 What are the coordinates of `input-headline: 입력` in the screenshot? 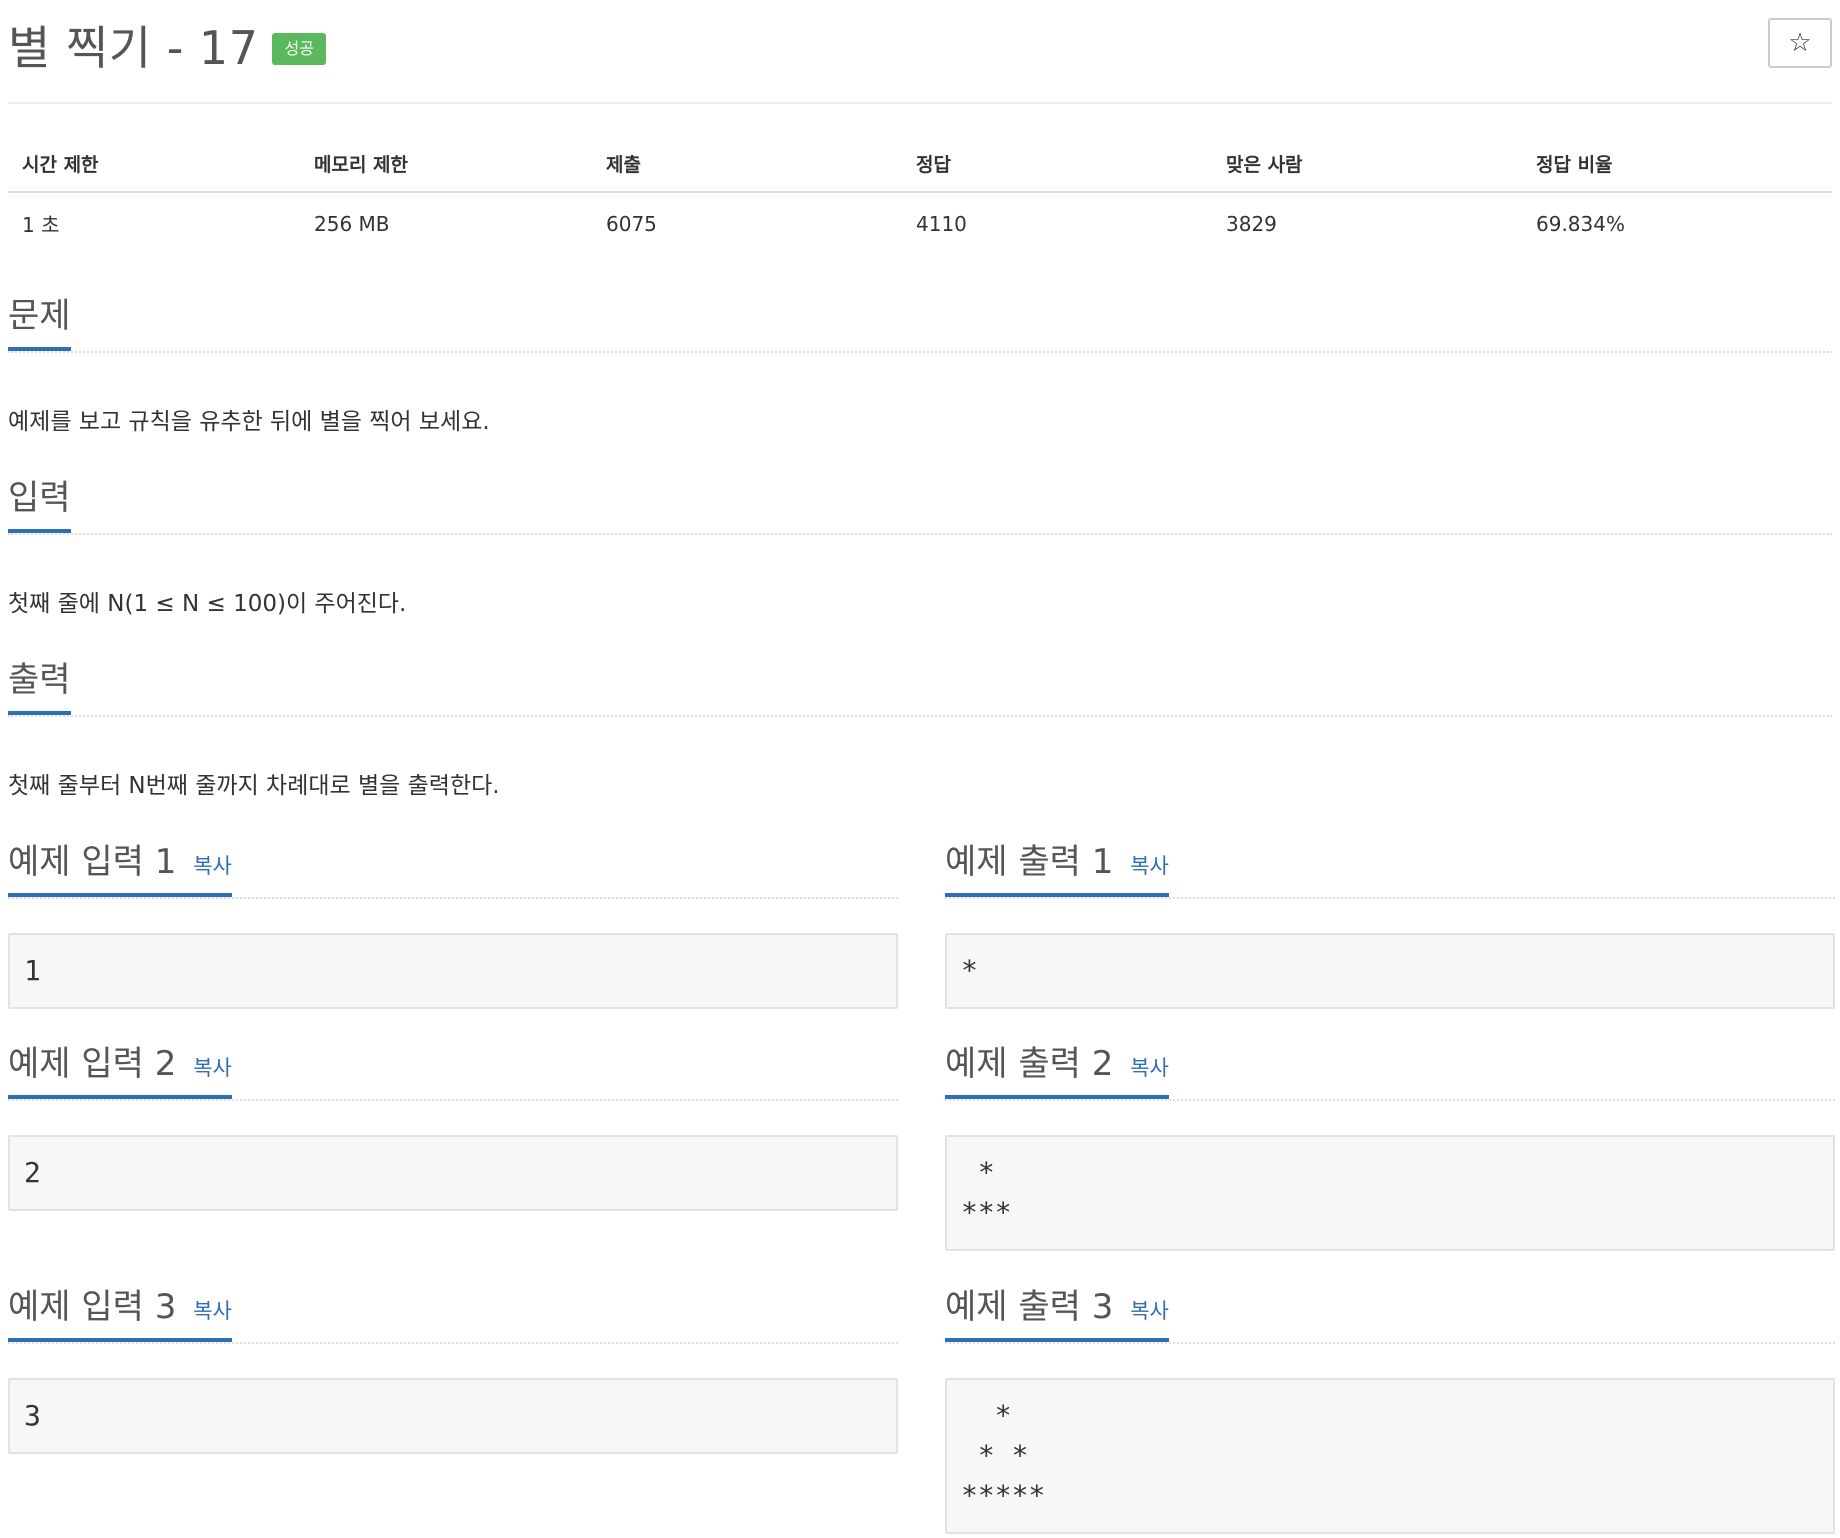 It's located at (920, 506).